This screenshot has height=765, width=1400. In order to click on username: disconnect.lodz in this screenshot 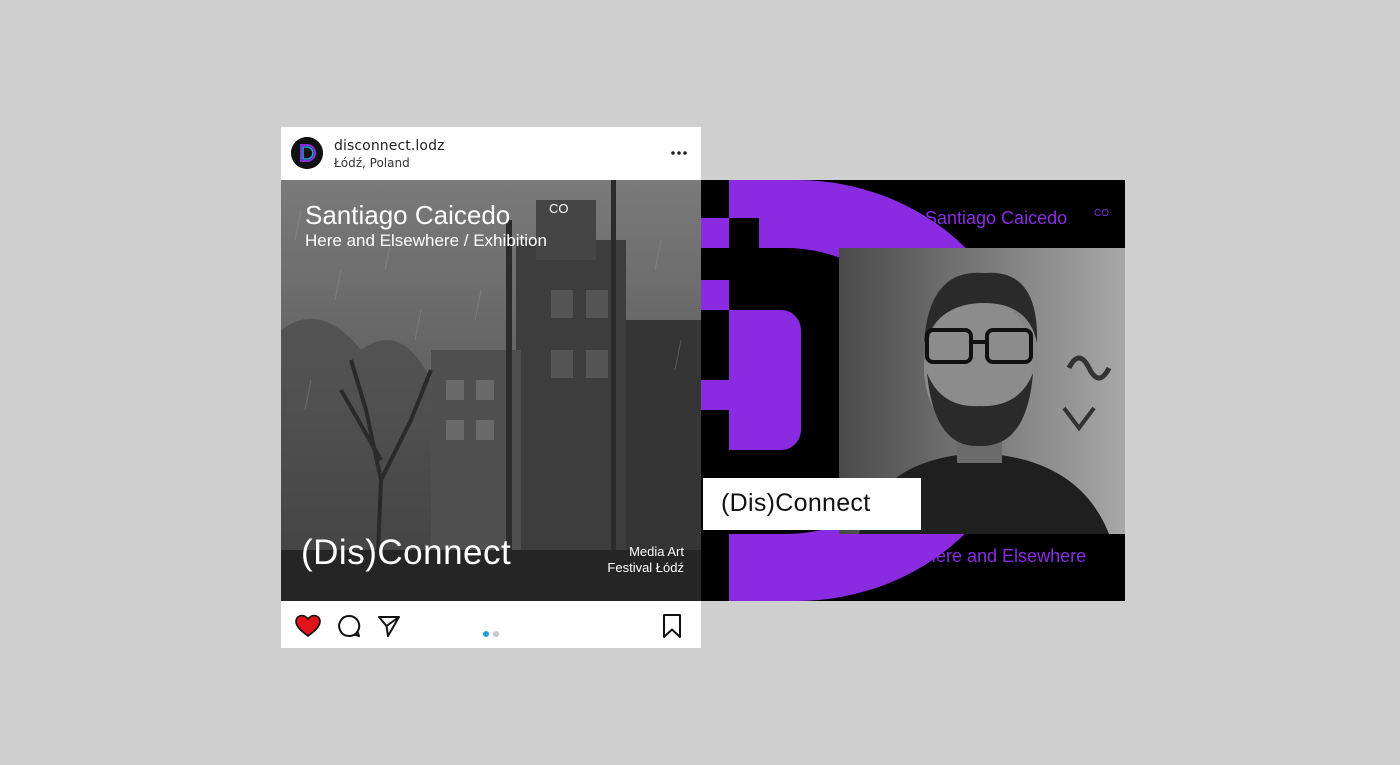, I will do `click(389, 146)`.